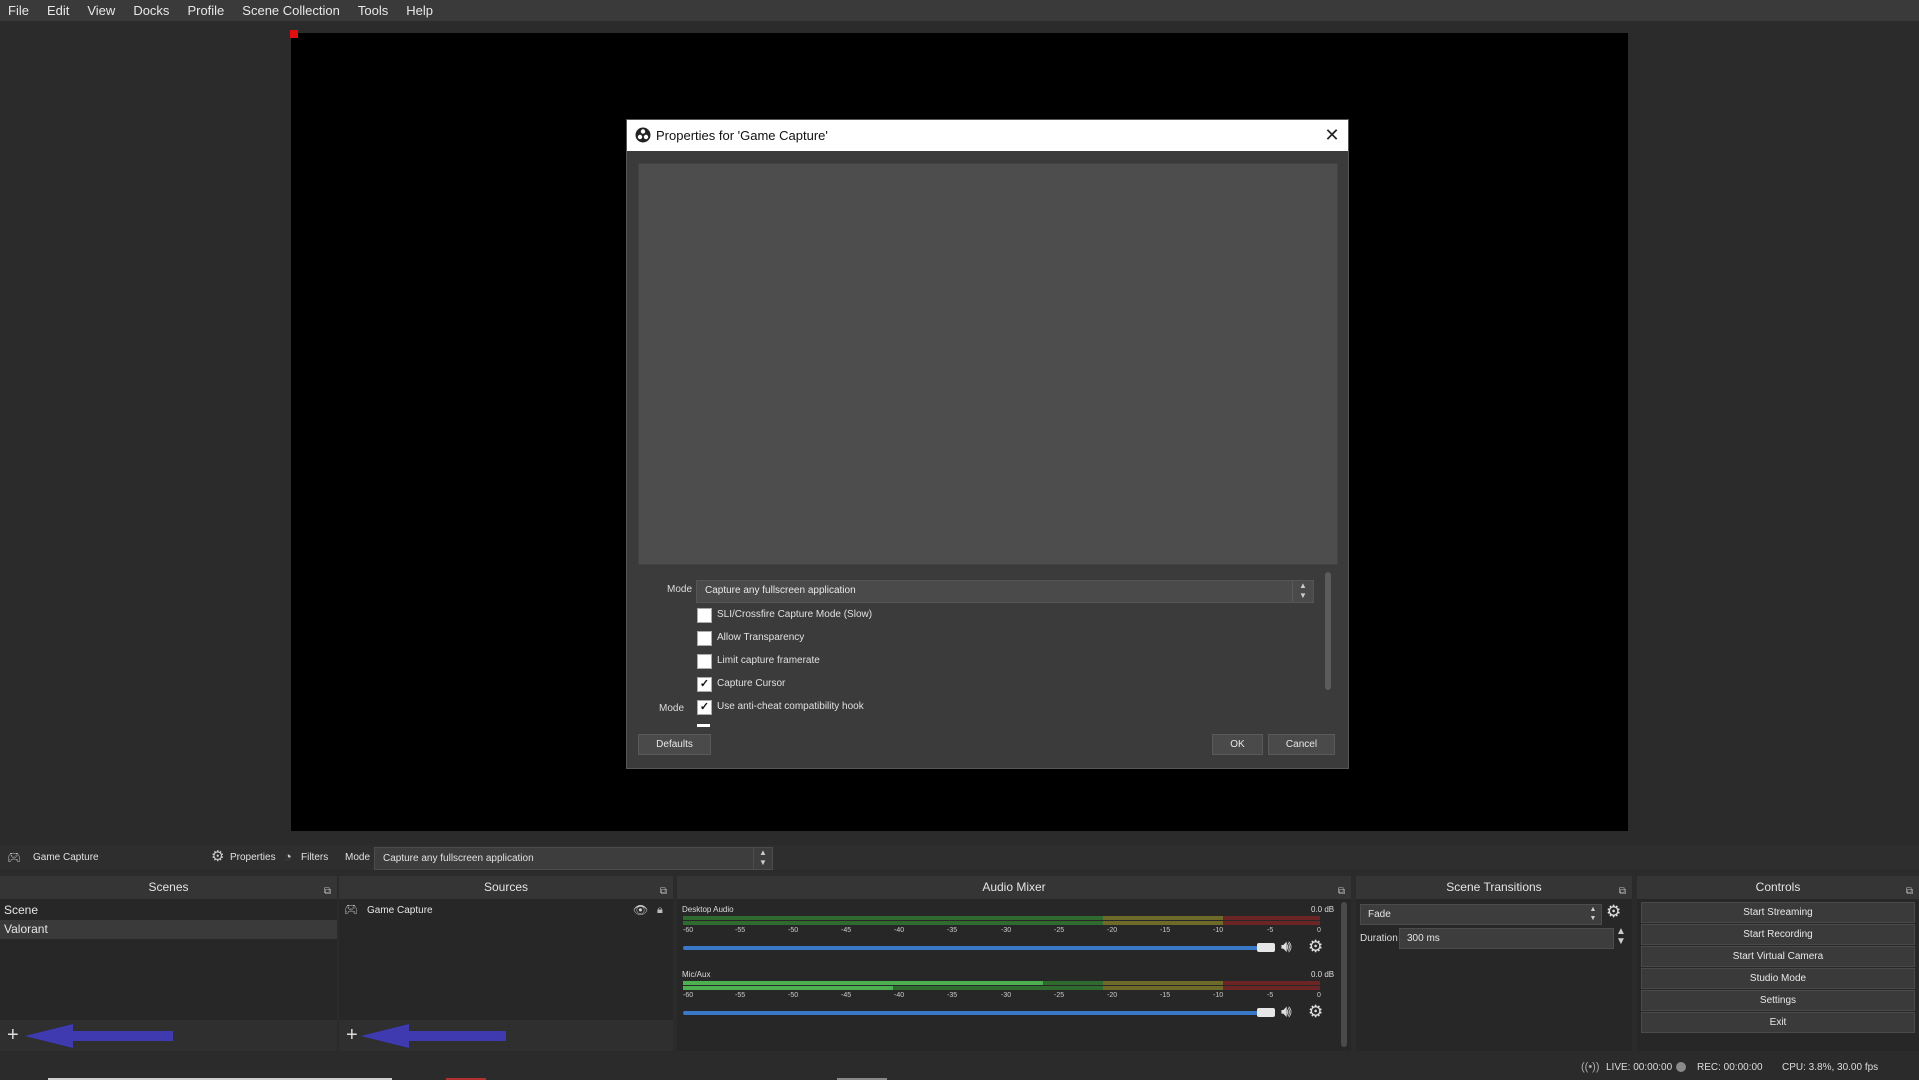 The height and width of the screenshot is (1080, 1919). I want to click on cancel-button: Cancel, so click(1301, 744).